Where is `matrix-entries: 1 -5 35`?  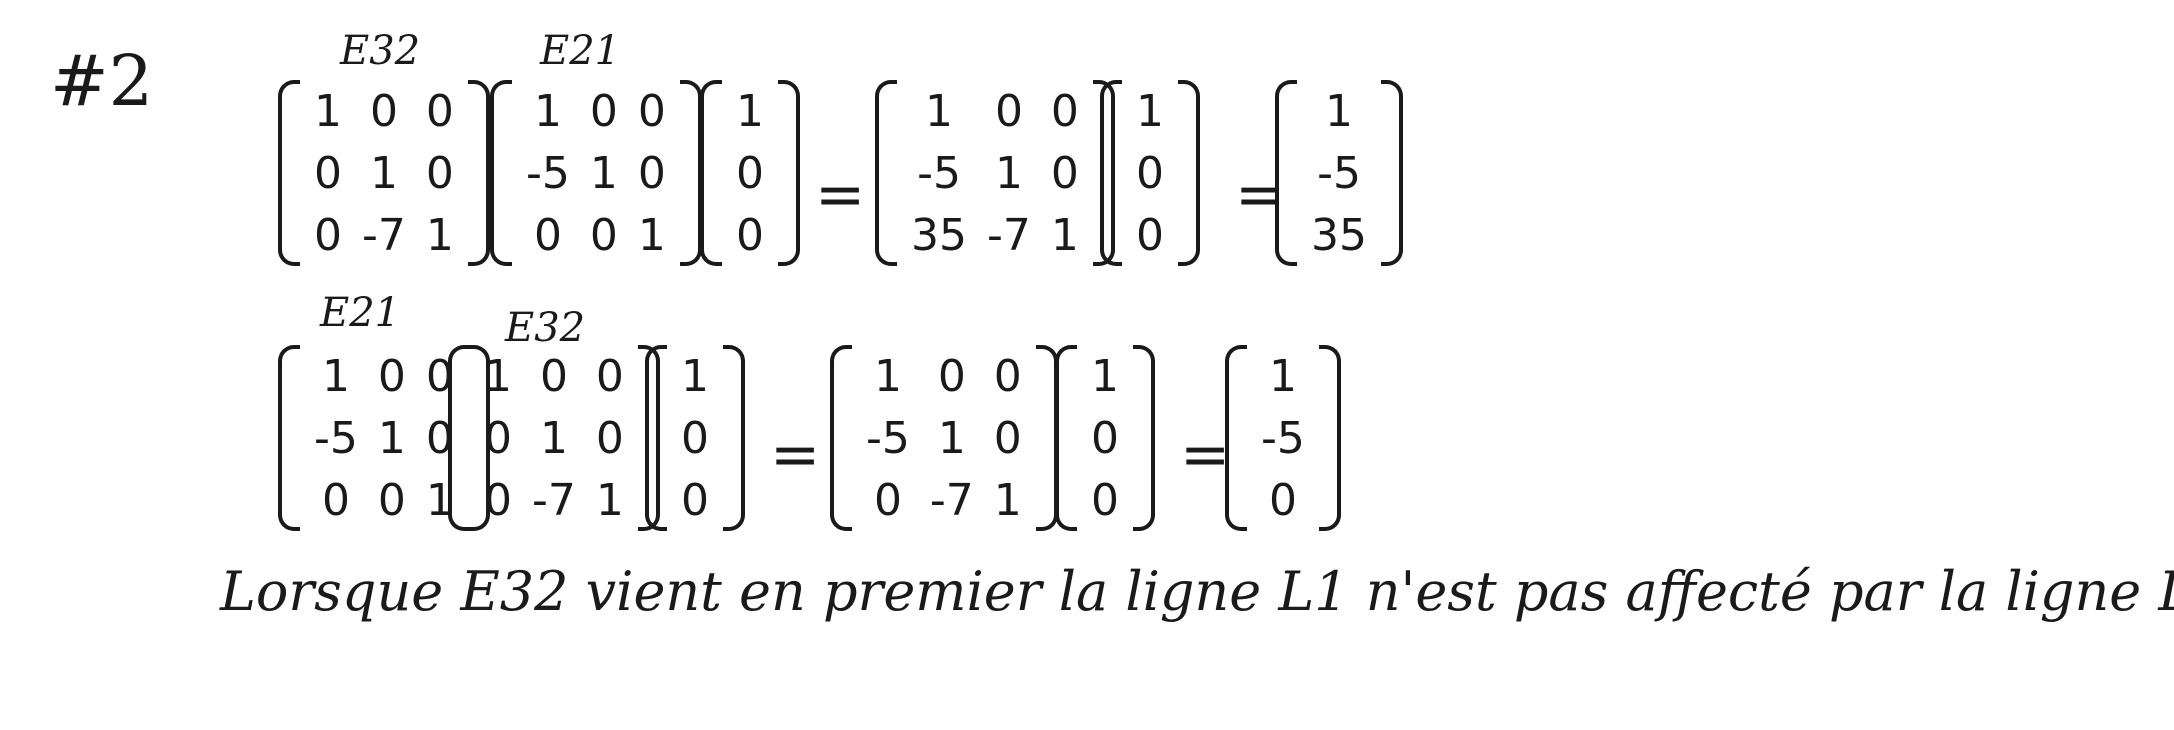 matrix-entries: 1 -5 35 is located at coordinates (1339, 173).